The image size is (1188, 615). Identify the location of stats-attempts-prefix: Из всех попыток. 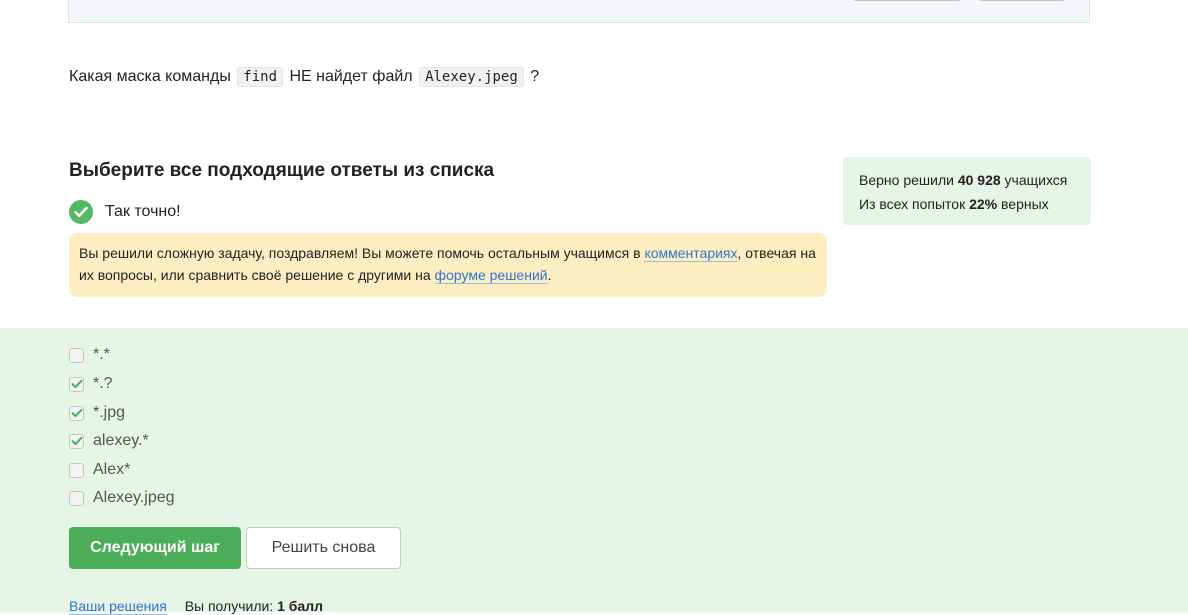
(912, 204).